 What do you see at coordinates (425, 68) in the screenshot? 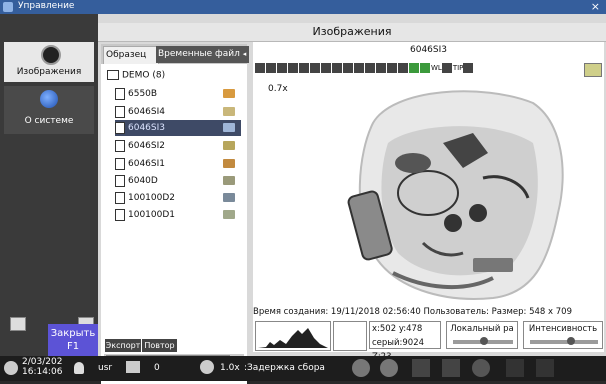
I see `organic-icon` at bounding box center [425, 68].